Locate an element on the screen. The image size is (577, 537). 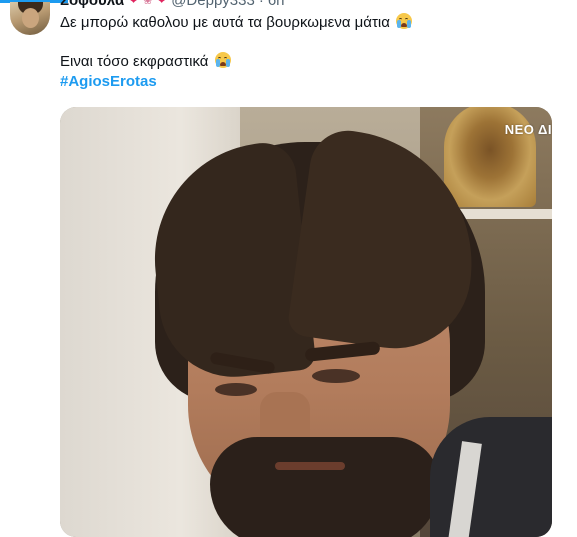
tweet-line-2: Ειναι τόσο εκφραστικά is located at coordinates (310, 62).